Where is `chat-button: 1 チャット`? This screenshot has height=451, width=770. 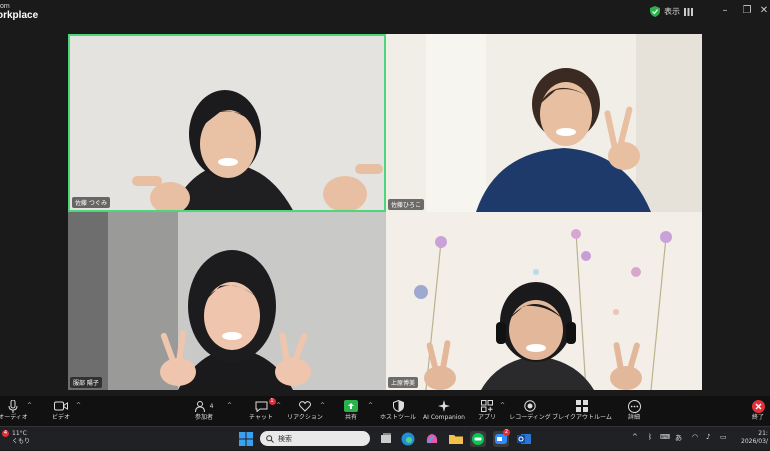
chat-button: 1 チャット is located at coordinates (262, 410).